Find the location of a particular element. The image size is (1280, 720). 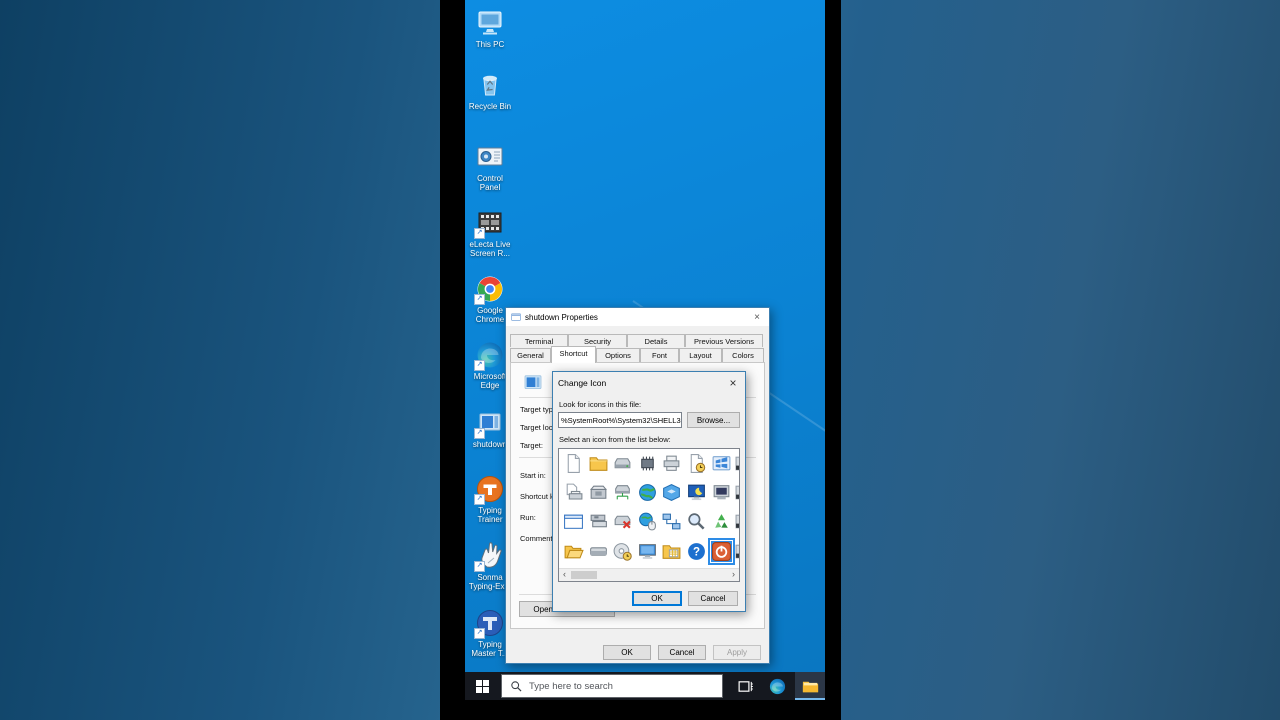

grid-icon-disc_clock is located at coordinates (622, 551).